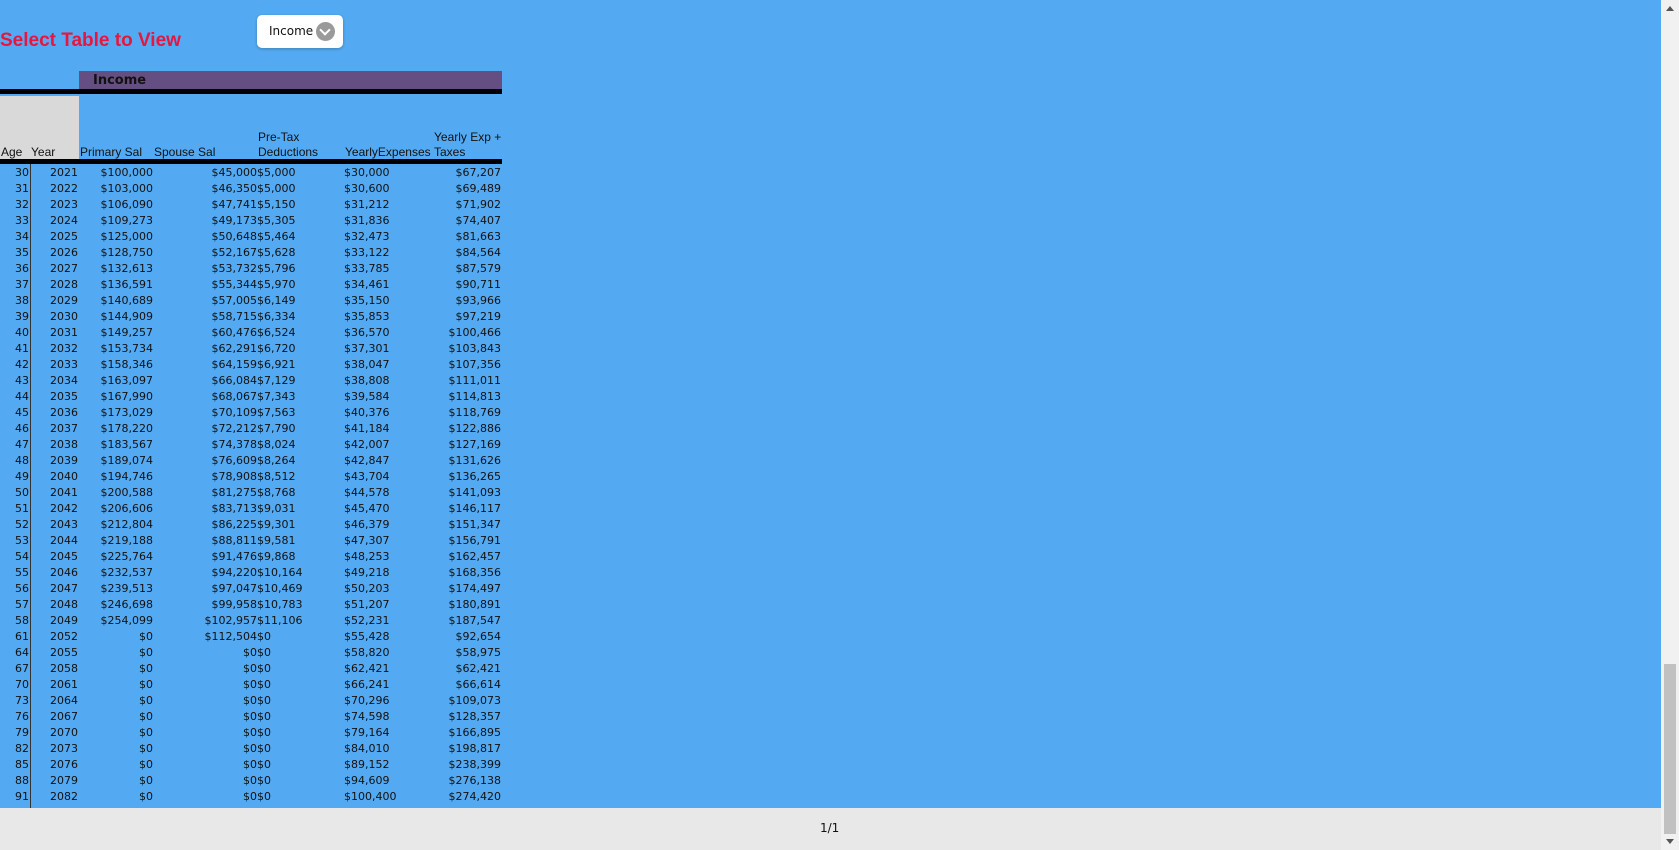 Image resolution: width=1679 pixels, height=850 pixels. I want to click on cell-yearly-exp-taxes: $151,347, so click(475, 524).